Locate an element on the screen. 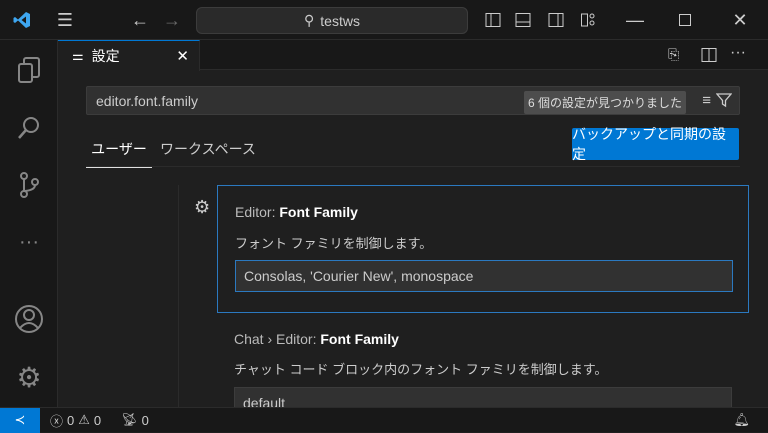 Image resolution: width=768 pixels, height=433 pixels. ports-count: 0 is located at coordinates (145, 420).